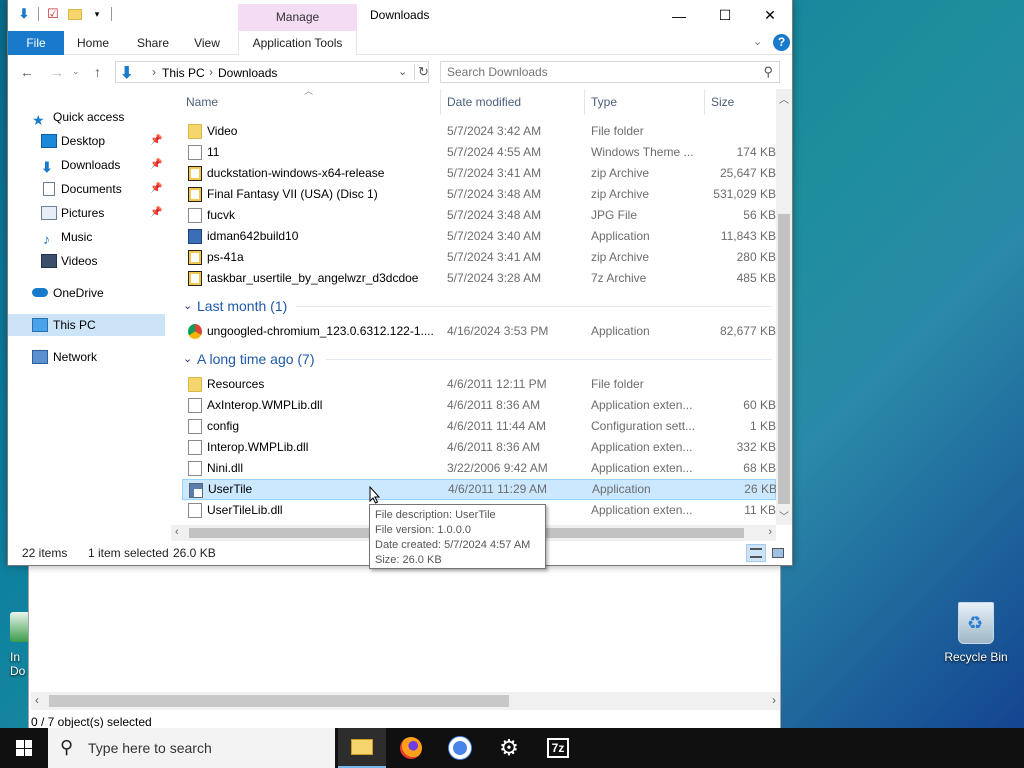 The image size is (1024, 768). Describe the element at coordinates (976, 633) in the screenshot. I see `recycle-bin: Recycle Bin` at that location.